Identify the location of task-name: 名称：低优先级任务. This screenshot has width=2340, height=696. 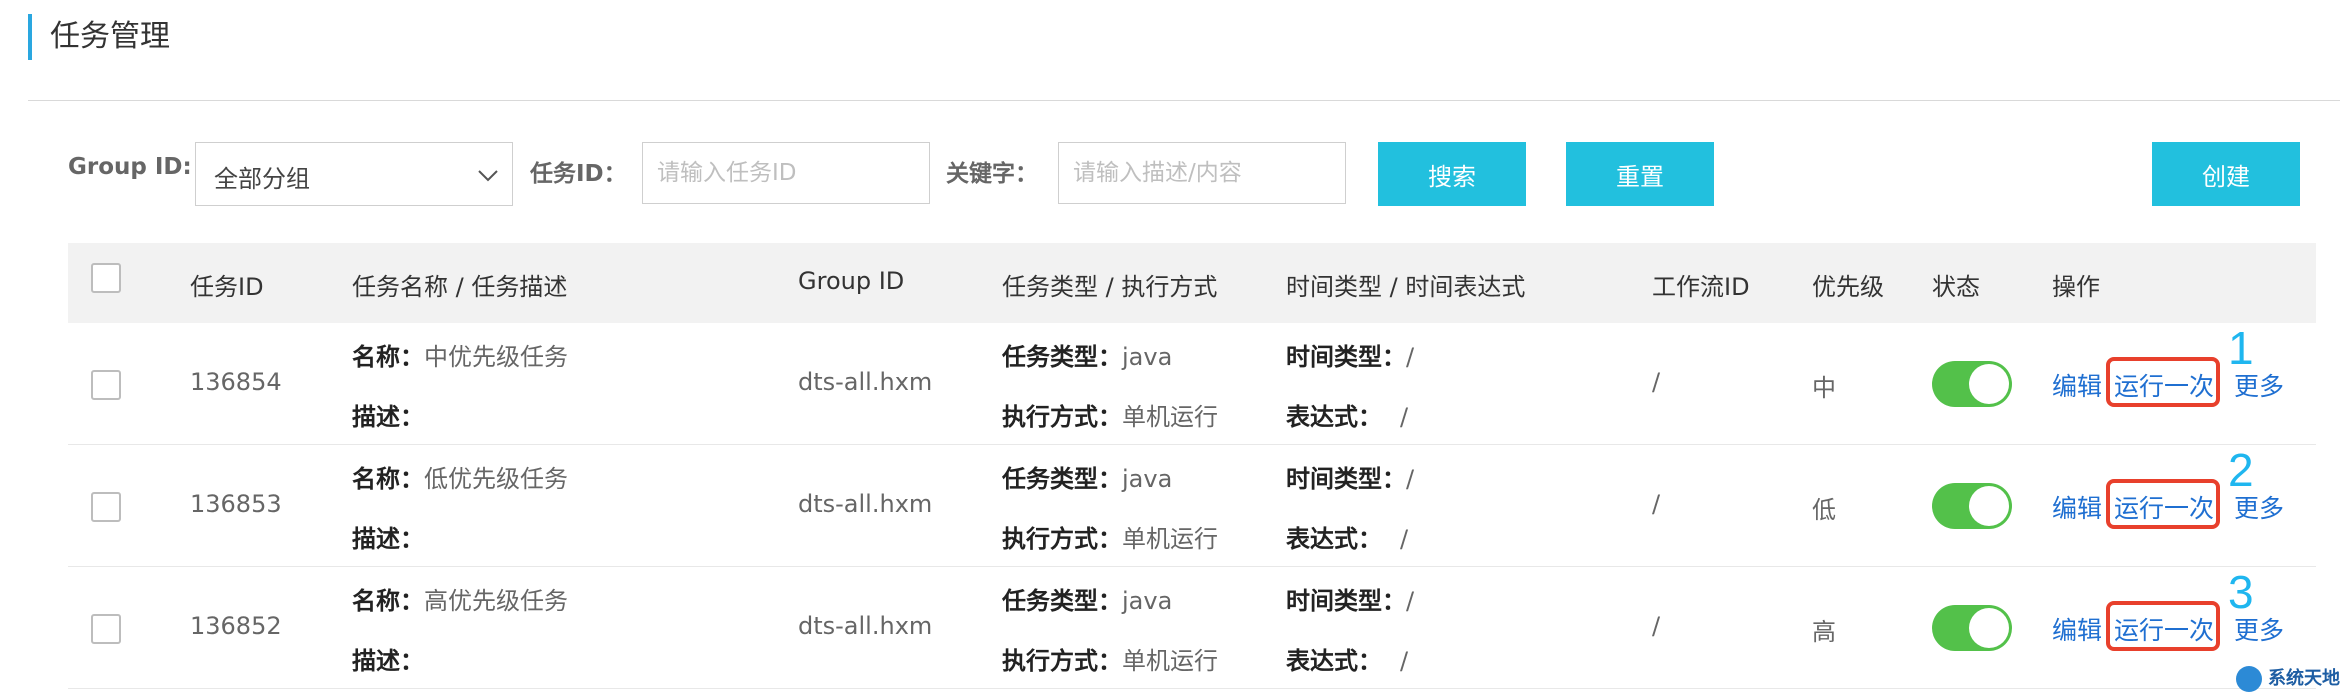
(460, 476).